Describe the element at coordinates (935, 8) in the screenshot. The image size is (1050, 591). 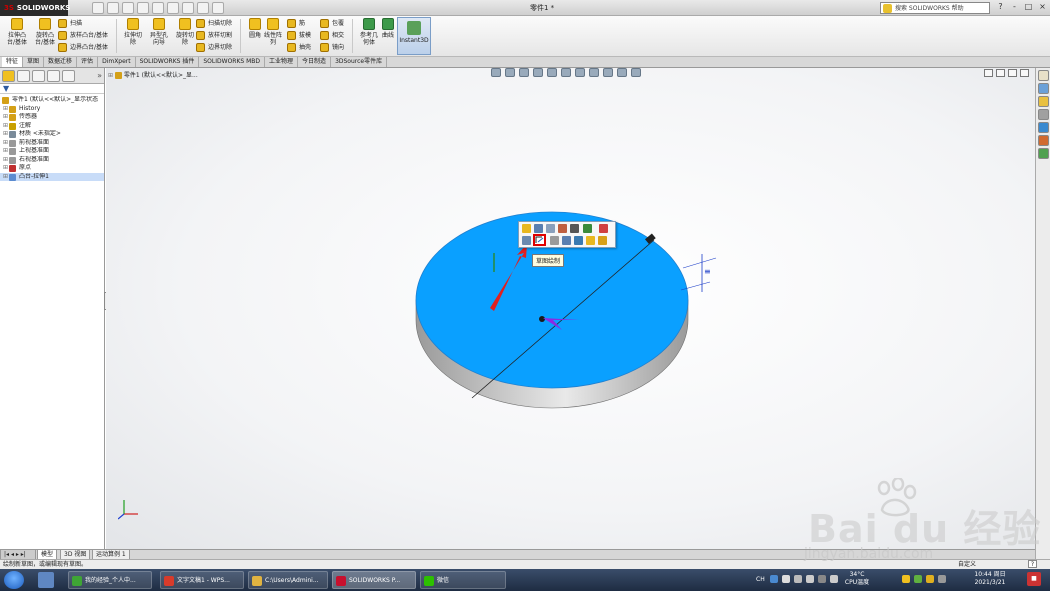
I see `help-search-input: 搜索 SOLIDWORKS 帮助` at that location.